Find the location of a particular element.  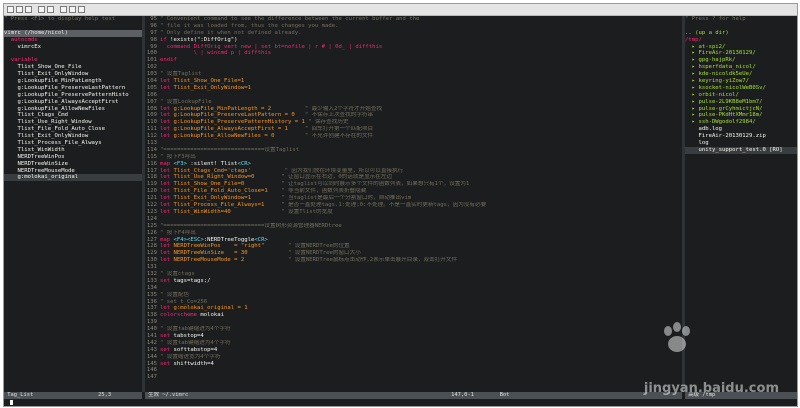

taglist-entry: autocmds is located at coordinates (73, 40).